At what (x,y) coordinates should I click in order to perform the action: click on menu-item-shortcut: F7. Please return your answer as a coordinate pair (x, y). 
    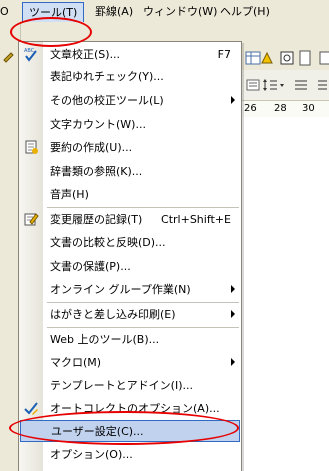
    Looking at the image, I should click on (224, 54).